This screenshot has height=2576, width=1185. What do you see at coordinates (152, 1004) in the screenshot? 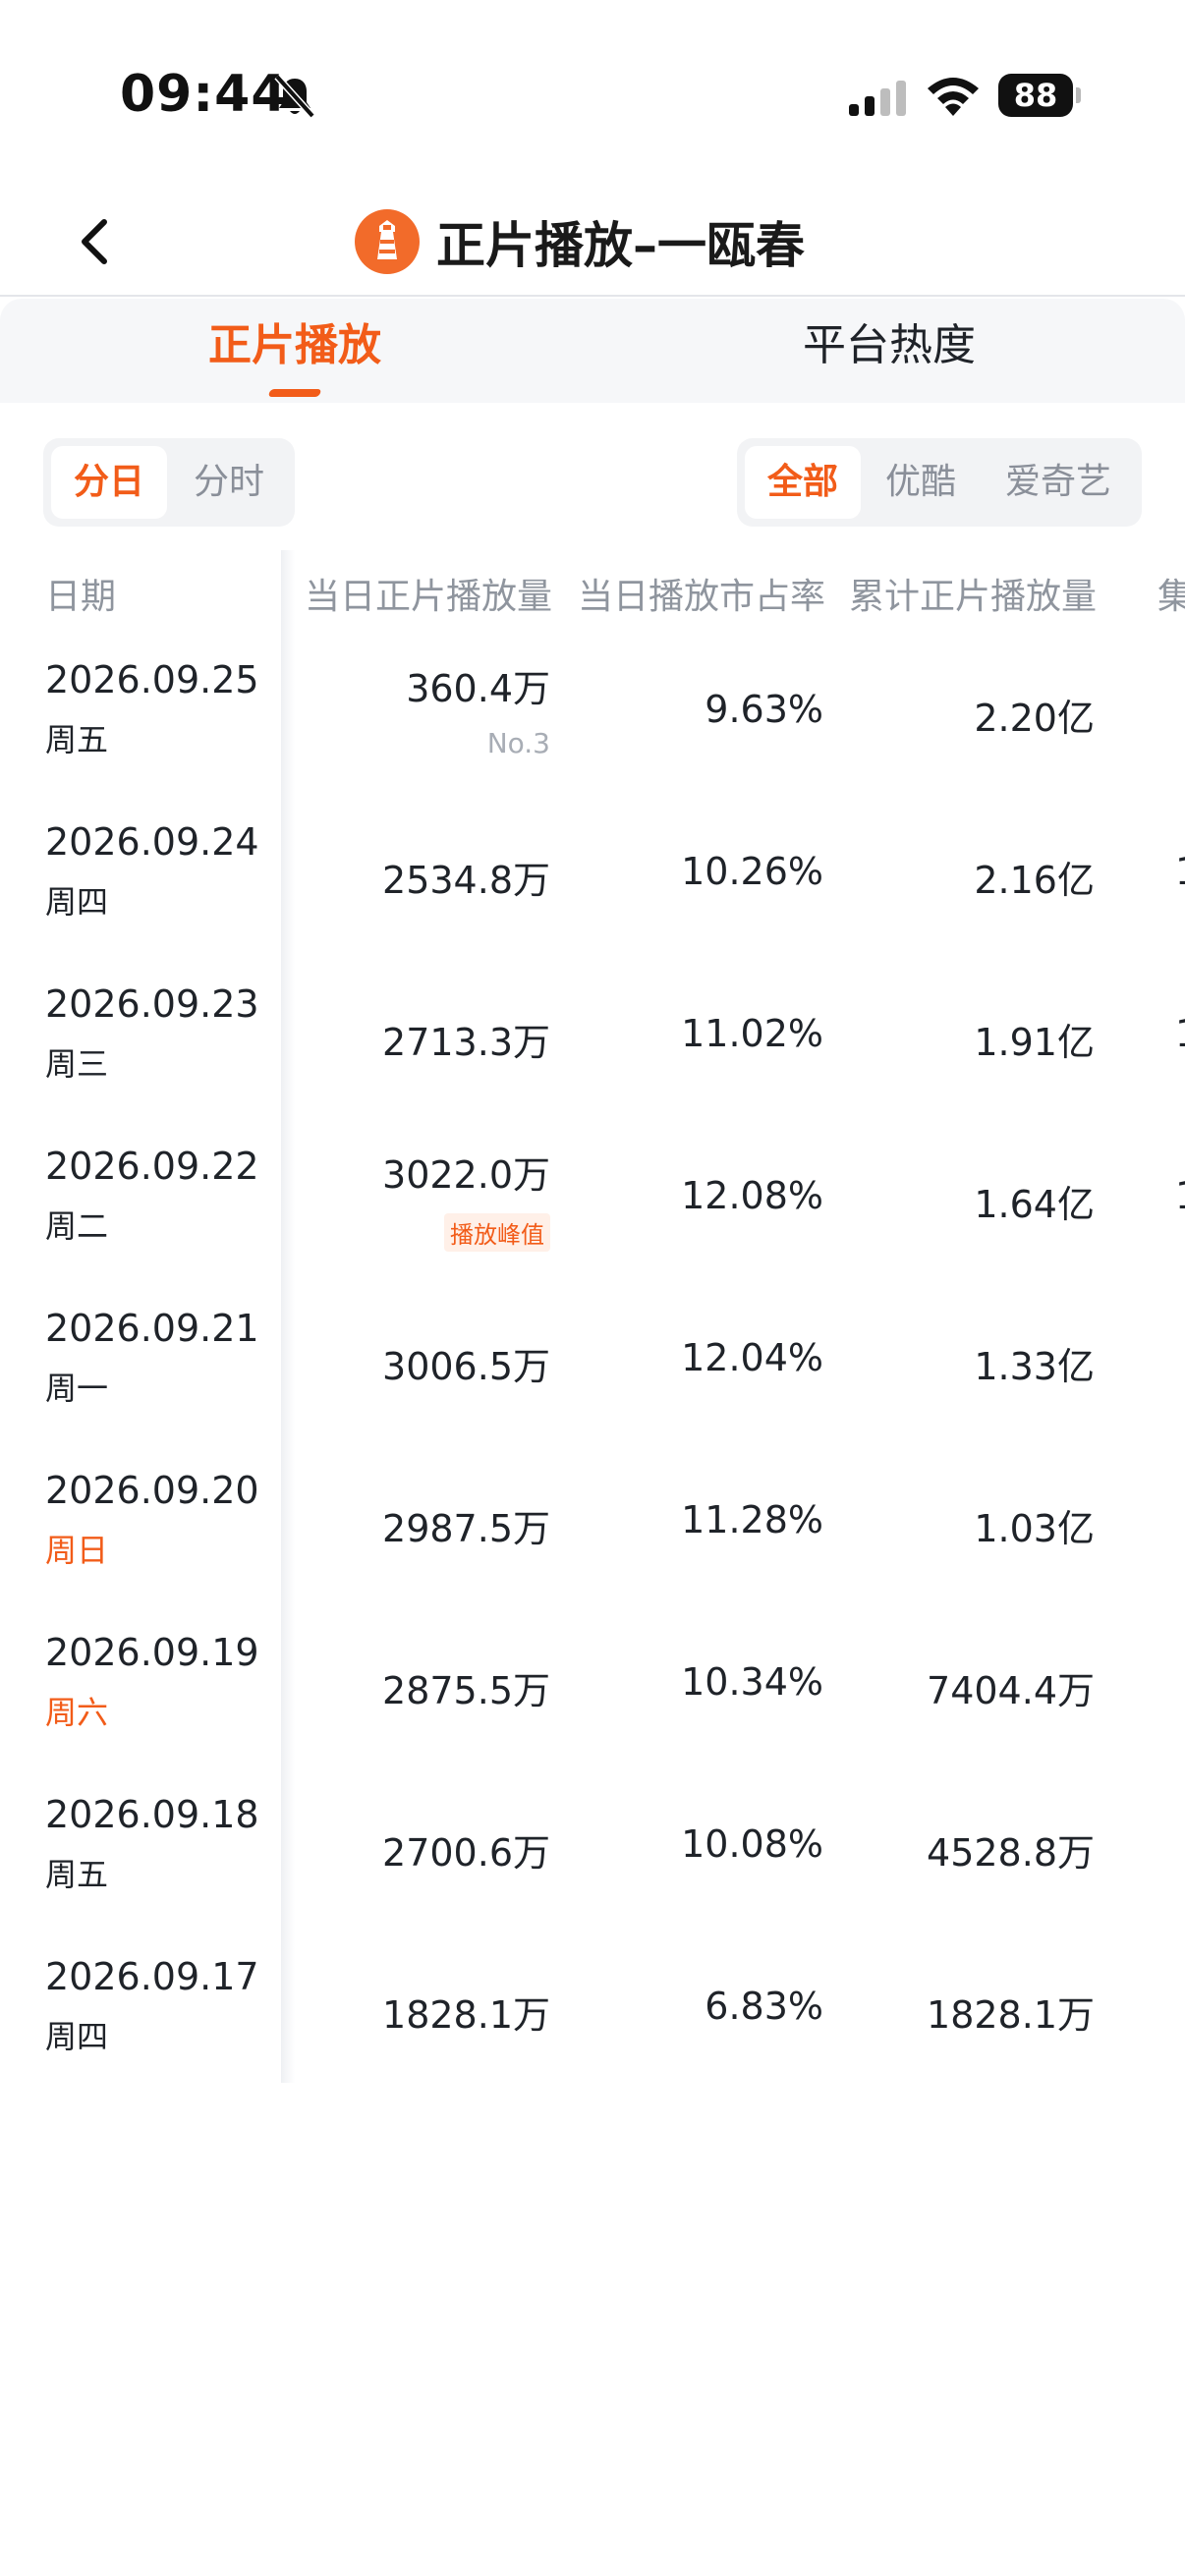
I see `row-date: 2026.09.23` at bounding box center [152, 1004].